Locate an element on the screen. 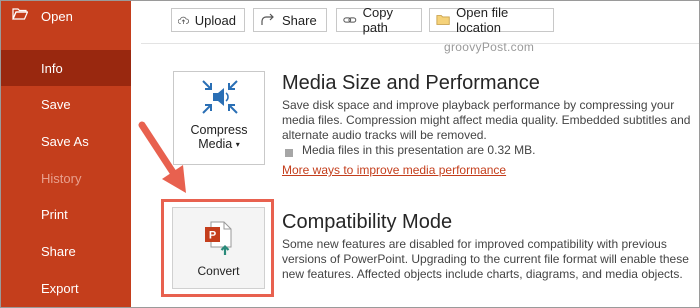 This screenshot has height=308, width=700. share-label: Share is located at coordinates (299, 20).